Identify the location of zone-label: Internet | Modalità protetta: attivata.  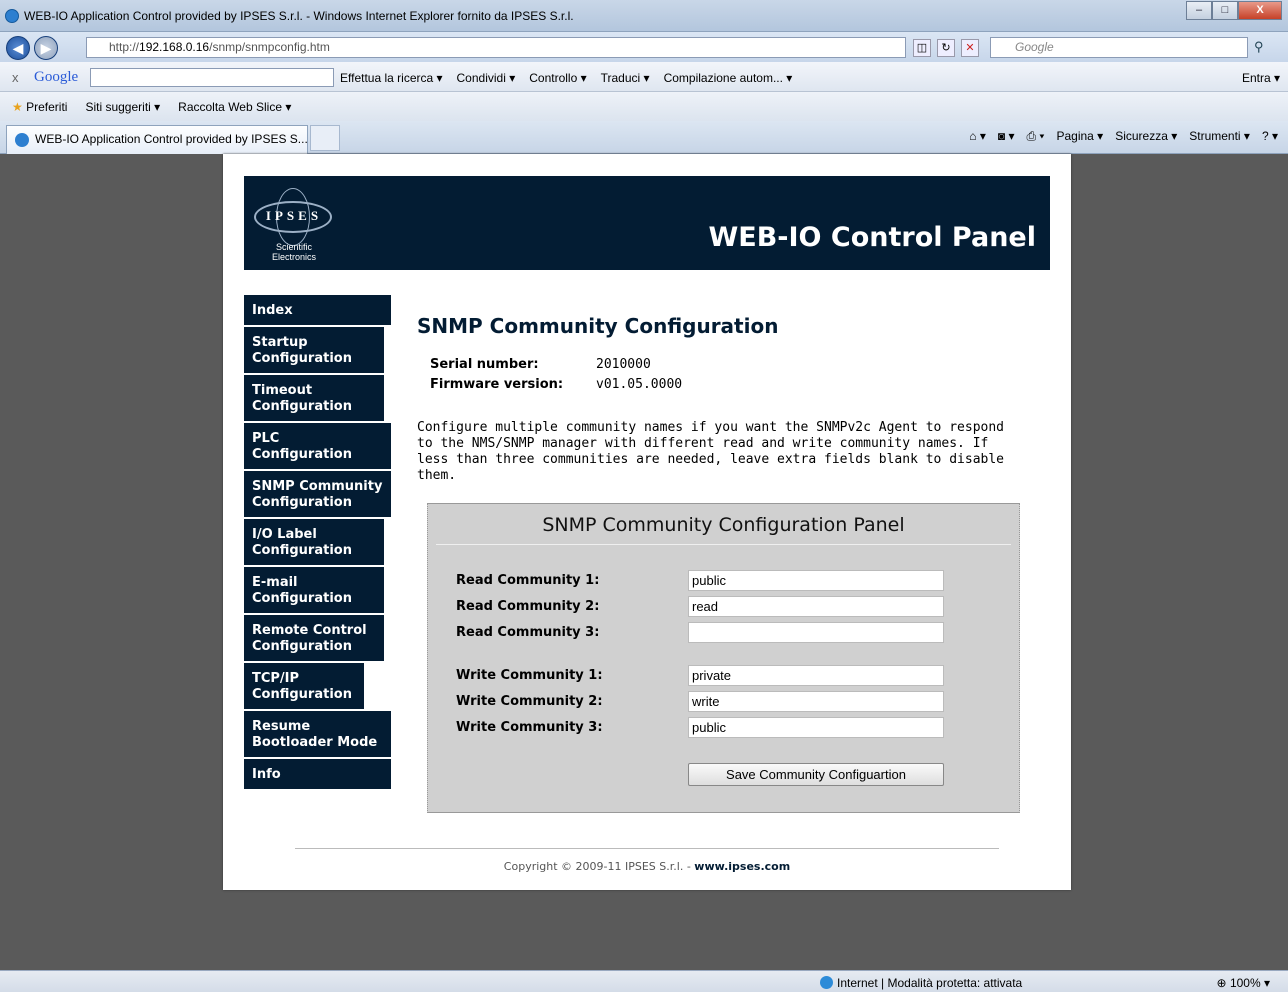
(930, 983).